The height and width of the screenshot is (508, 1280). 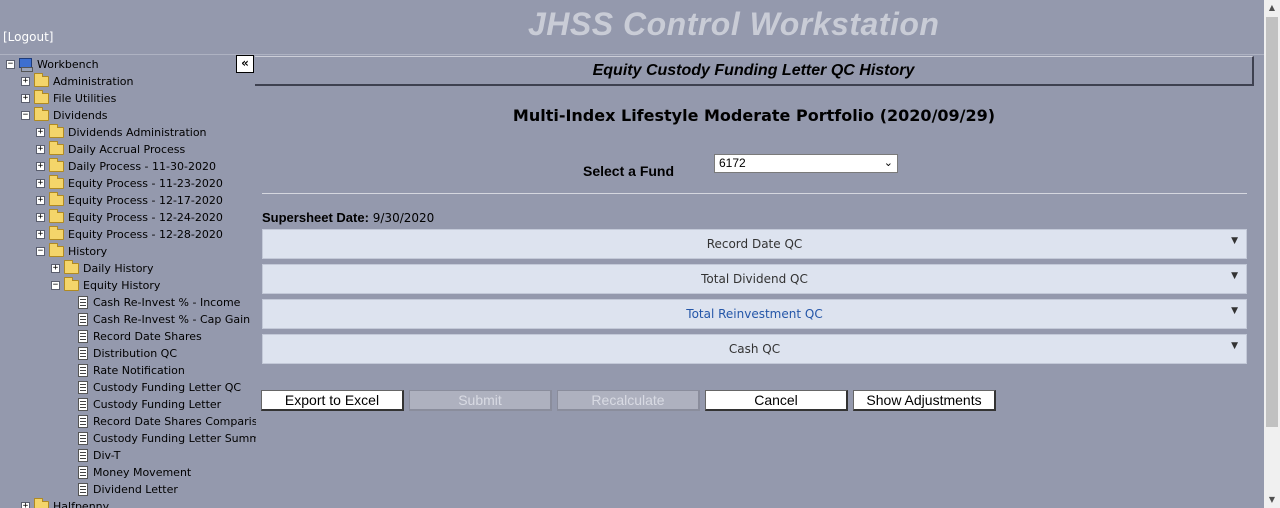 I want to click on tree-item: + Equity Process - 11-23-2020, so click(x=129, y=183).